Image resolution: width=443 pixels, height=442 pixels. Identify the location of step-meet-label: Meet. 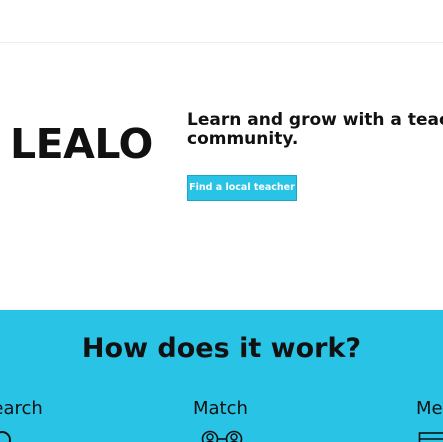
(429, 408).